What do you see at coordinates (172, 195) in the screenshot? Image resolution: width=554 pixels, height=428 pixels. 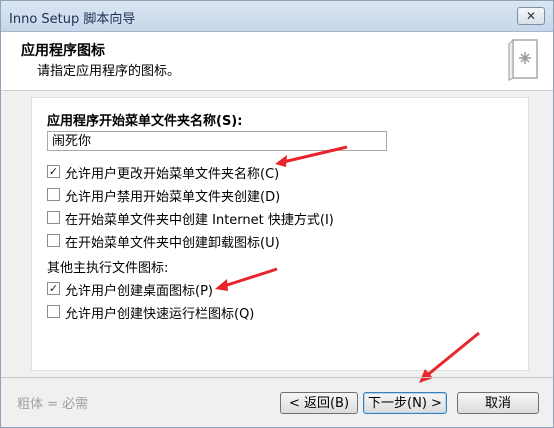 I see `option-label-1: 允许用户禁用开始菜单文件夹创建(D)` at bounding box center [172, 195].